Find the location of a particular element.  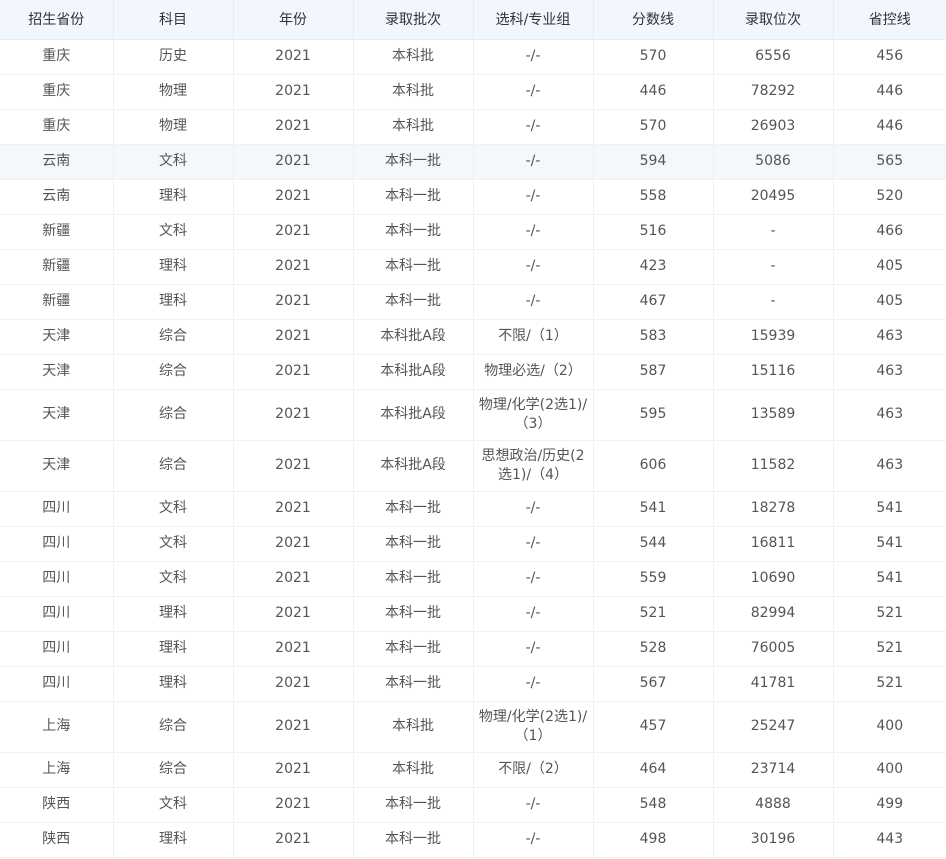

cell-rank: 82994 is located at coordinates (773, 614).